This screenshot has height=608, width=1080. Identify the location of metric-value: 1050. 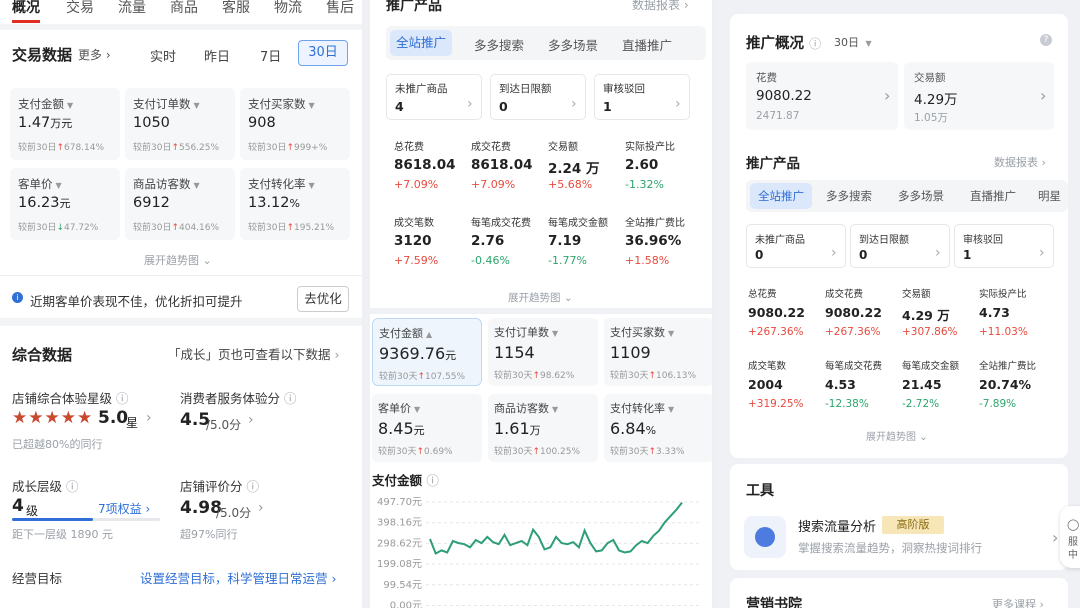
(151, 123).